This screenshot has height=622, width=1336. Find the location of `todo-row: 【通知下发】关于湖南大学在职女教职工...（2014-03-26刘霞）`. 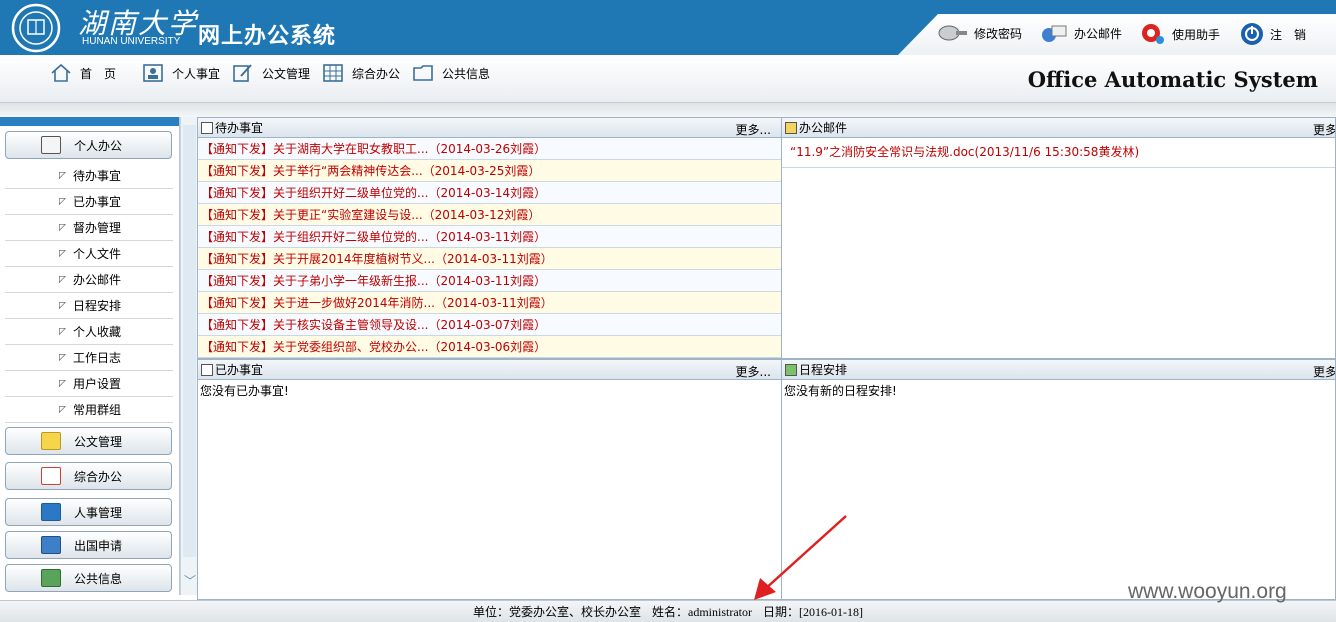

todo-row: 【通知下发】关于湖南大学在职女教职工...（2014-03-26刘霞） is located at coordinates (489, 149).